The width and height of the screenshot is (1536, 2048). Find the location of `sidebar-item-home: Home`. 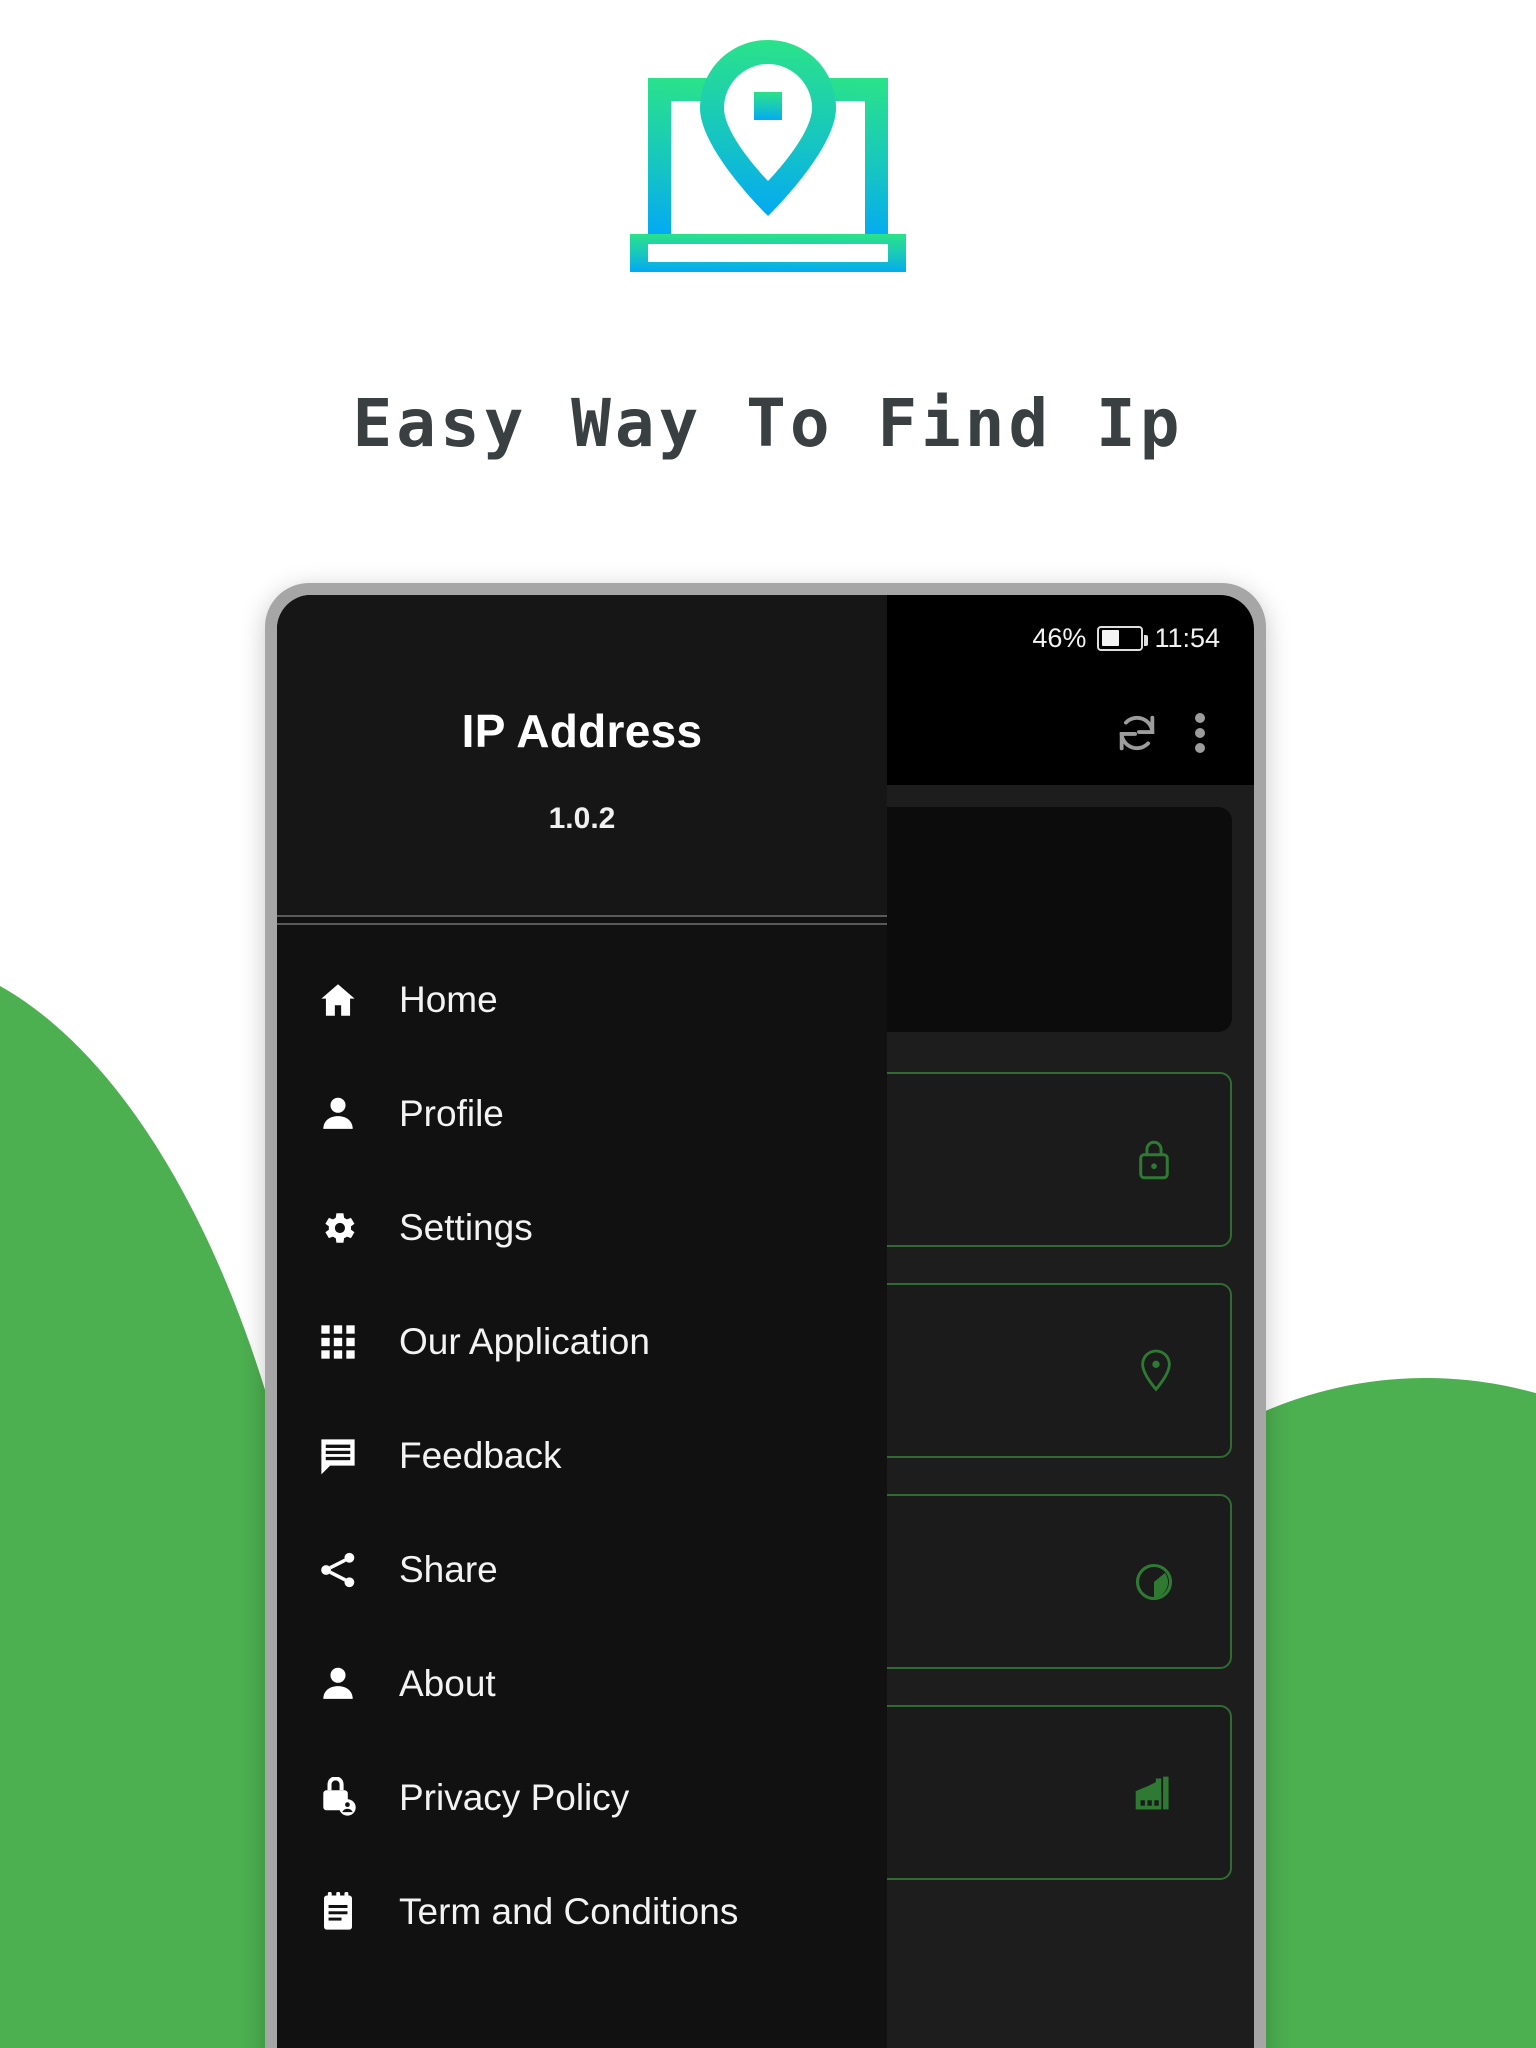

sidebar-item-home: Home is located at coordinates (582, 1000).